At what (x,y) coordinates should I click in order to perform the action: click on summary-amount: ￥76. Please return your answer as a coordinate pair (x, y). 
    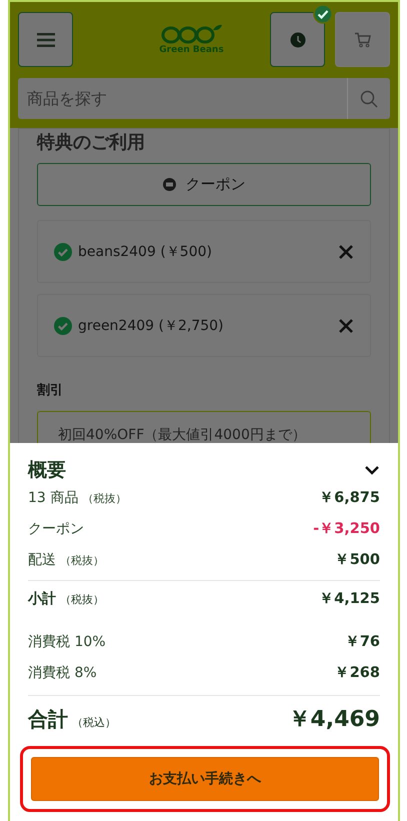
    Looking at the image, I should click on (362, 642).